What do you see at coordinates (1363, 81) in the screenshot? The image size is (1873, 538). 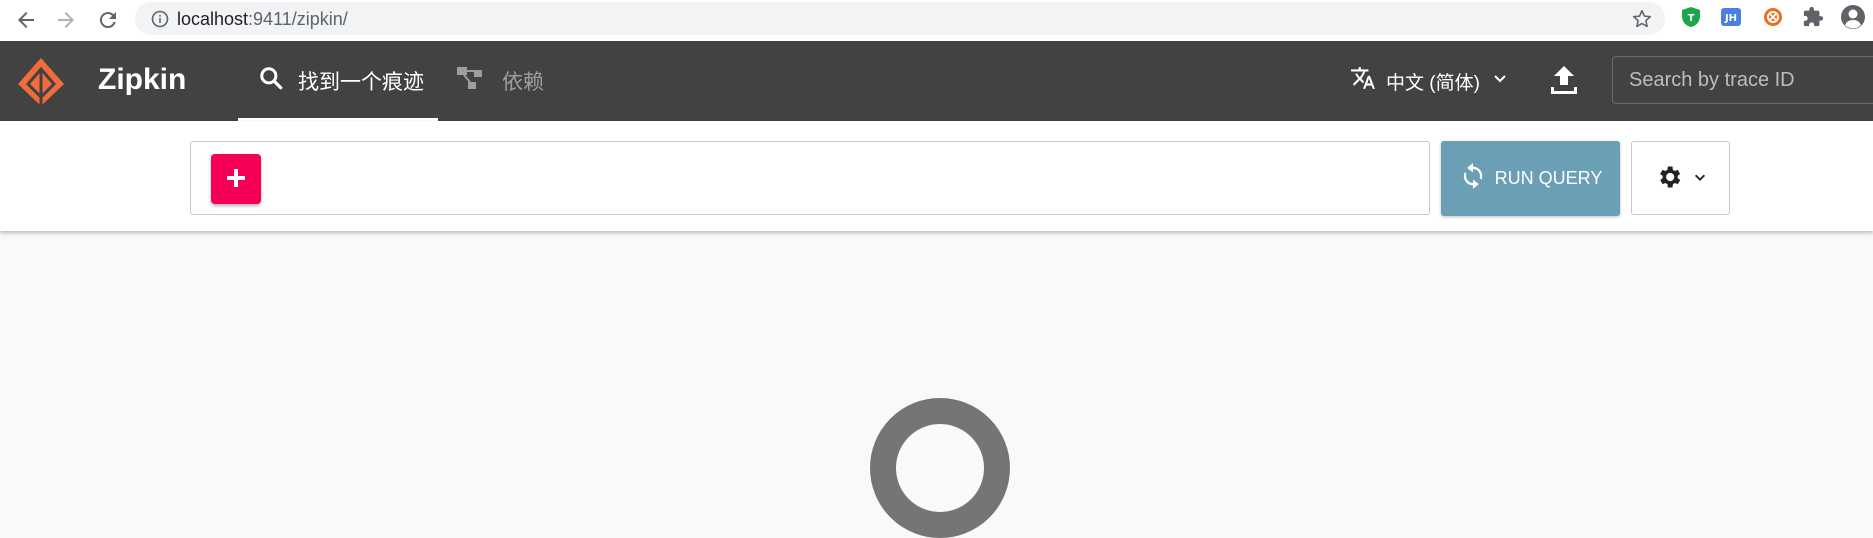 I see `translate-icon` at bounding box center [1363, 81].